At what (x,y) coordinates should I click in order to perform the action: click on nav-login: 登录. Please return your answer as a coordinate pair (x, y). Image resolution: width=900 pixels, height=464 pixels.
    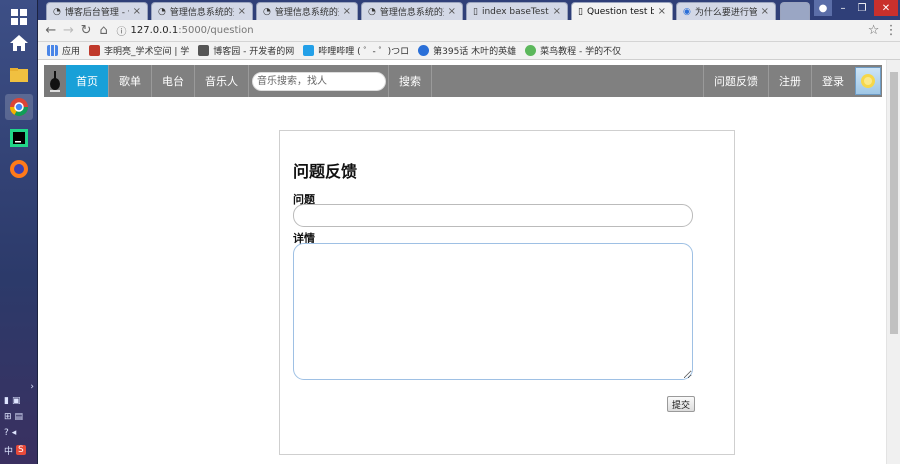
    Looking at the image, I should click on (832, 81).